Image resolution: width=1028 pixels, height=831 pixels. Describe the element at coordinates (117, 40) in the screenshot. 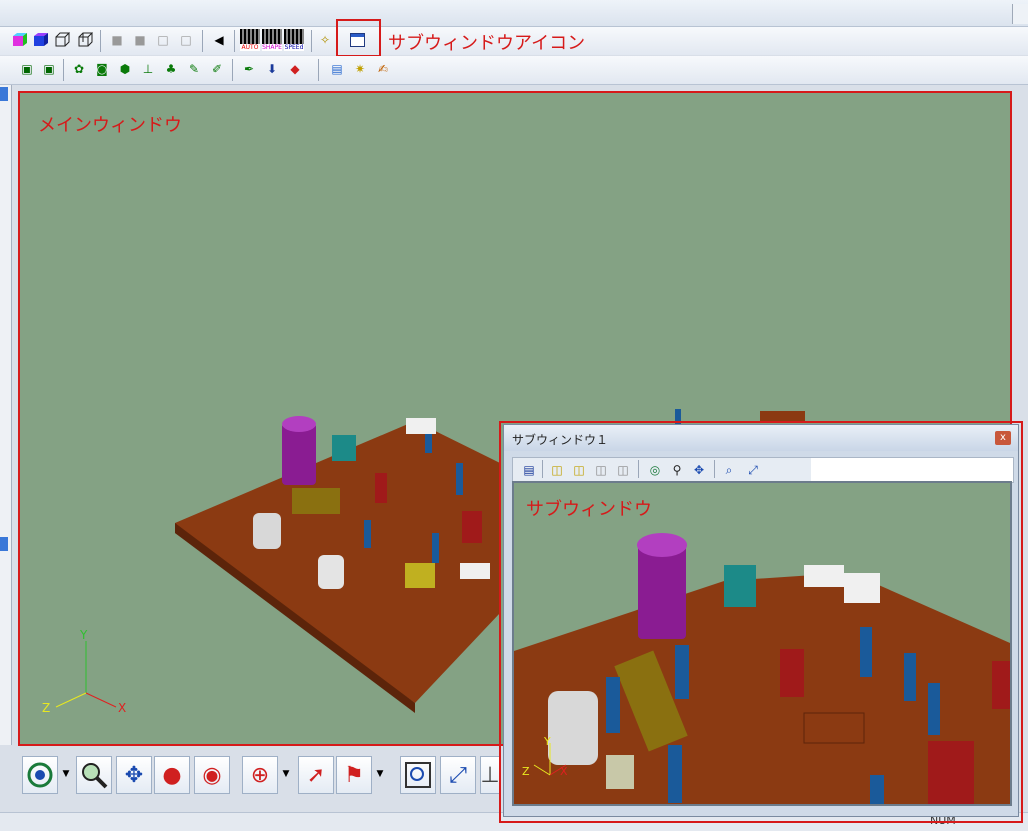

I see `shade1-icon: ■` at that location.